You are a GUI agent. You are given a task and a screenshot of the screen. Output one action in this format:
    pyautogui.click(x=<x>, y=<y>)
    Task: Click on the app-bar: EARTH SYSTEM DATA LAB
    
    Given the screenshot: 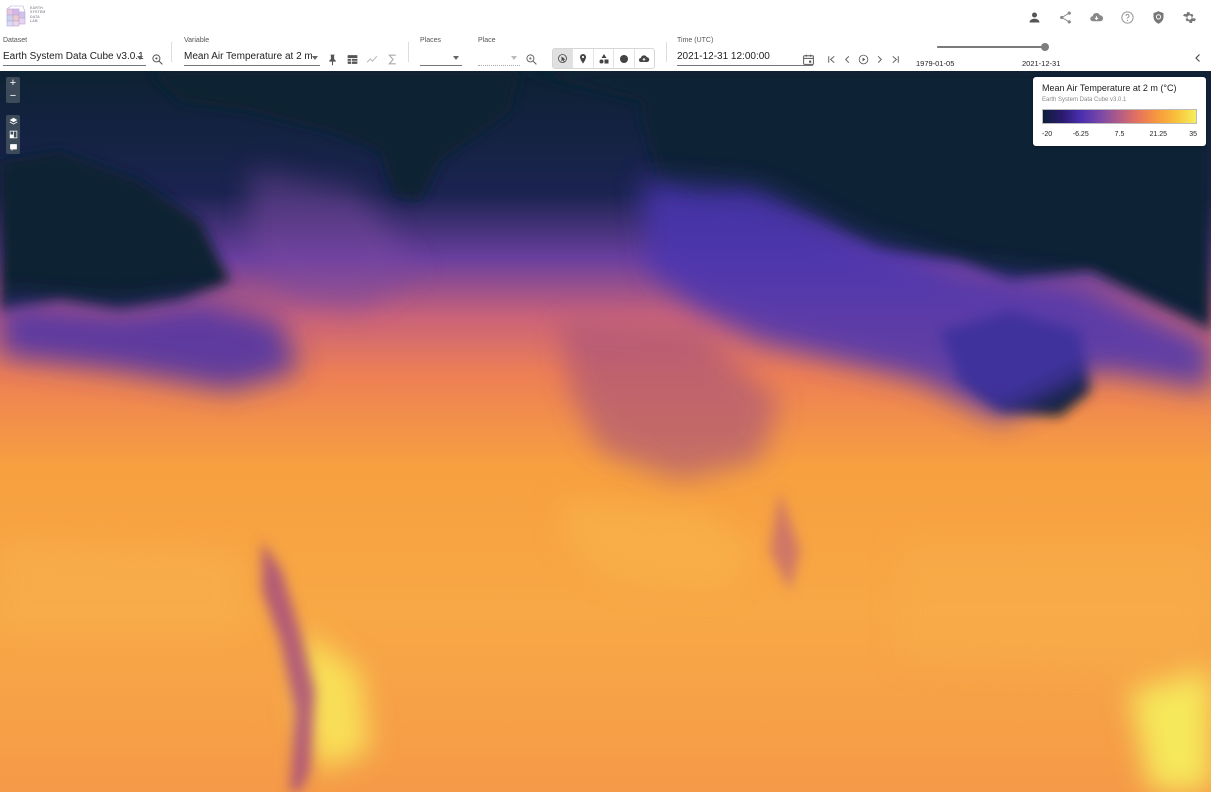 What is the action you would take?
    pyautogui.click(x=605, y=17)
    